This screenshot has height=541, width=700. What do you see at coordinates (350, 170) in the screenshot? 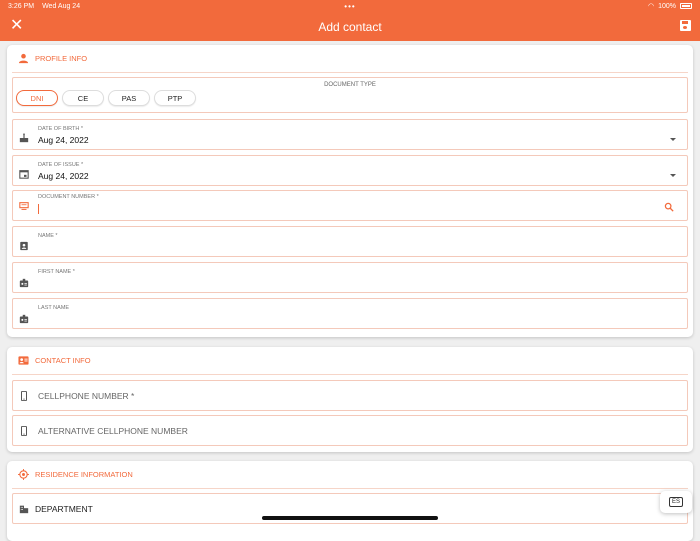
I see `date-of-issue-field: DATE OF ISSUE * Aug 24, 2022` at bounding box center [350, 170].